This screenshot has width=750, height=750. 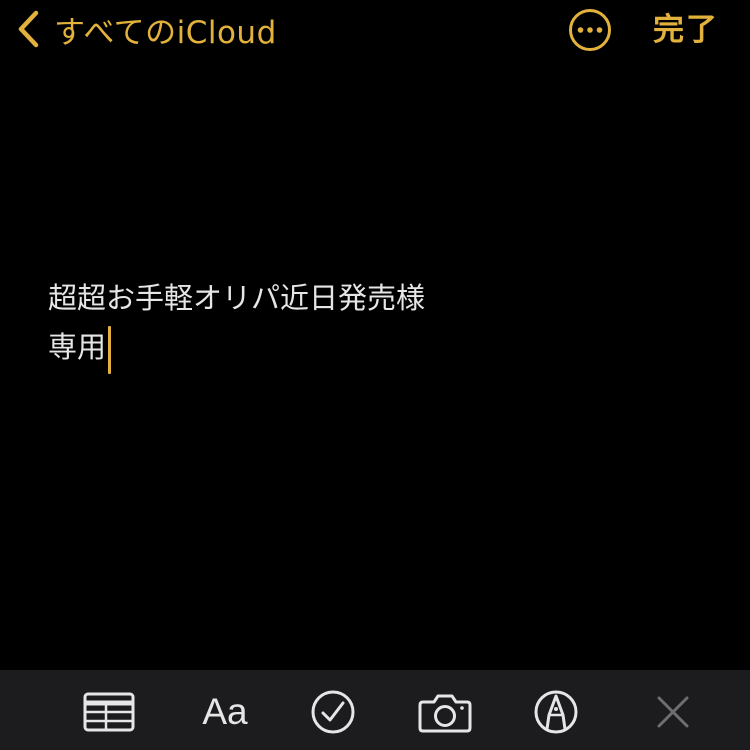 I want to click on text-format-icon: Aa, so click(x=225, y=711).